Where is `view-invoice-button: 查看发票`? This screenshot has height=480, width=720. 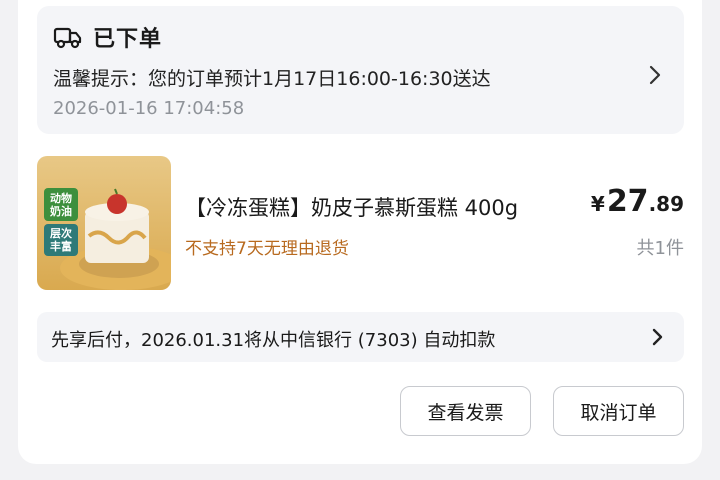 view-invoice-button: 查看发票 is located at coordinates (465, 411).